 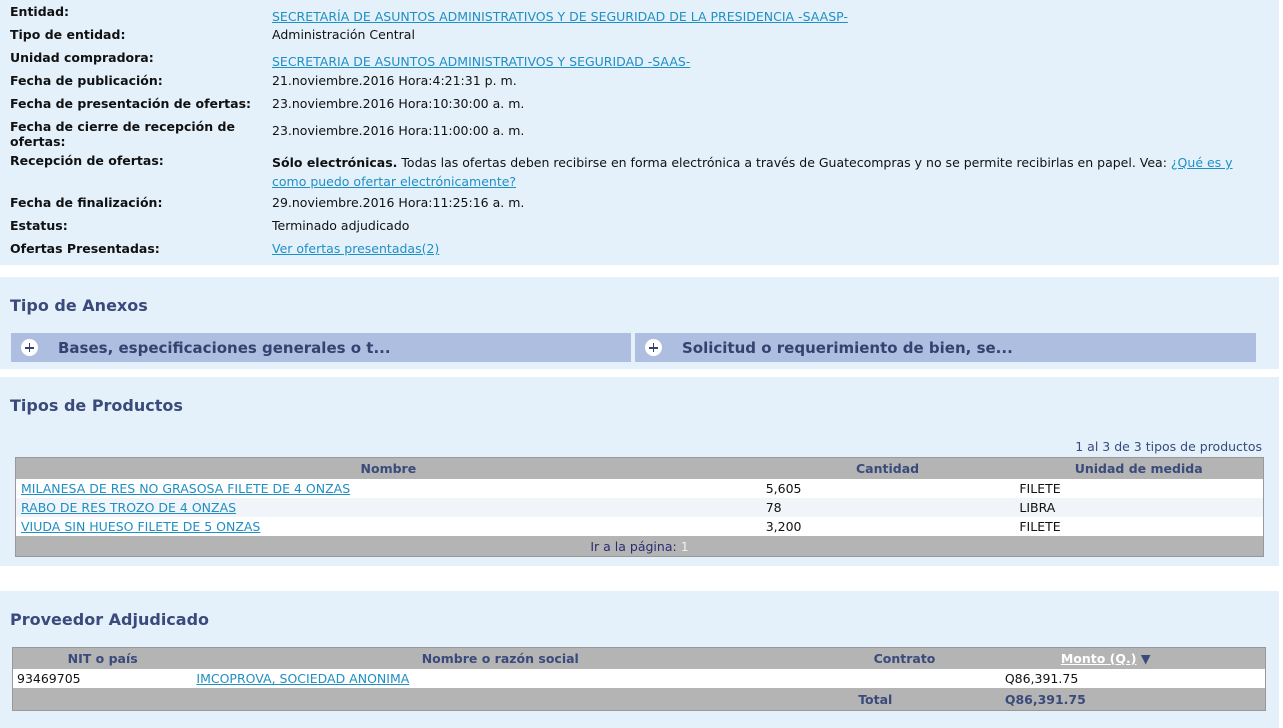 I want to click on productos-title: Tipos de Productos, so click(x=96, y=405).